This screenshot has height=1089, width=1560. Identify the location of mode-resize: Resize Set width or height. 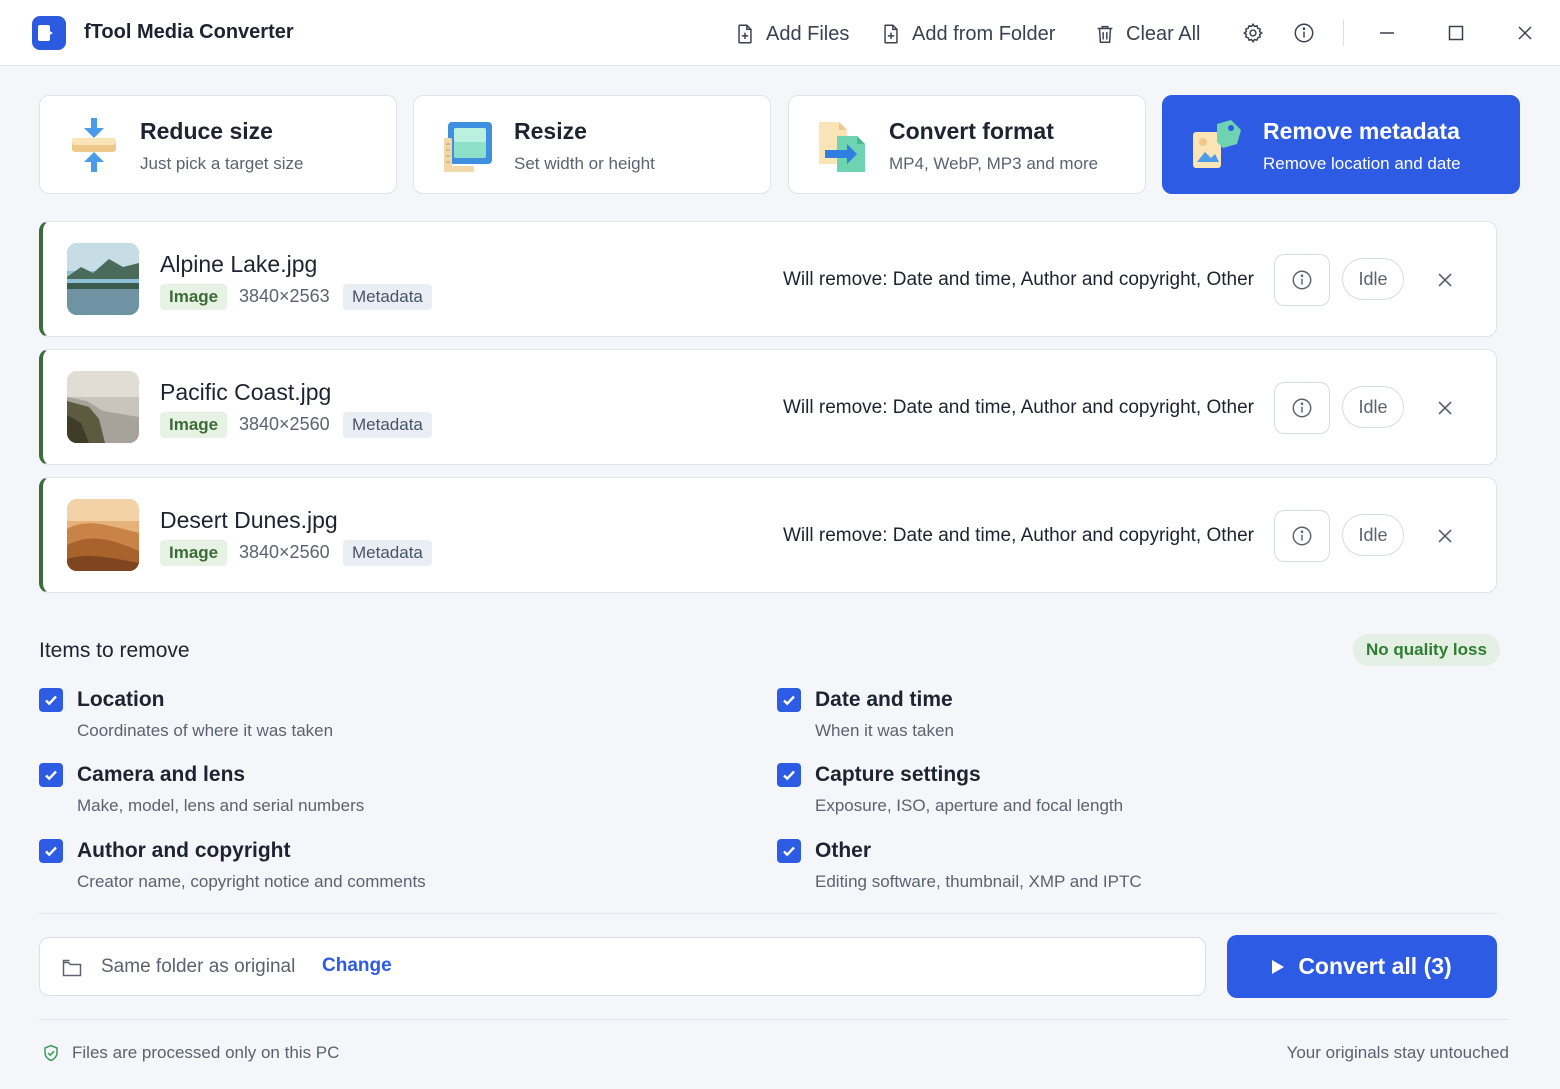
(592, 144).